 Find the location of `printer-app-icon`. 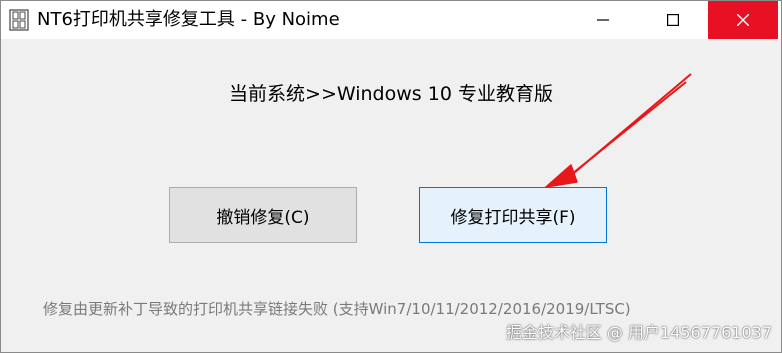

printer-app-icon is located at coordinates (19, 20).